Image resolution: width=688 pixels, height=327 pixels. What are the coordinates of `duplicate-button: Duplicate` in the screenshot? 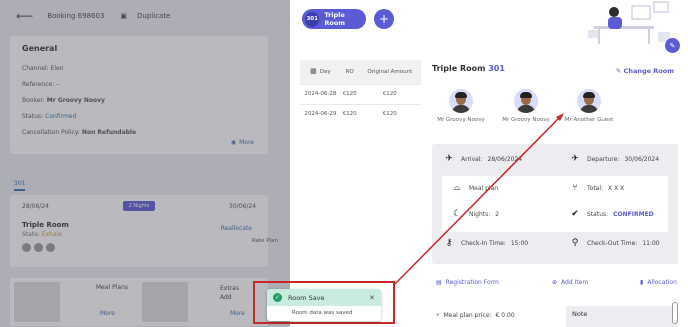 It's located at (153, 16).